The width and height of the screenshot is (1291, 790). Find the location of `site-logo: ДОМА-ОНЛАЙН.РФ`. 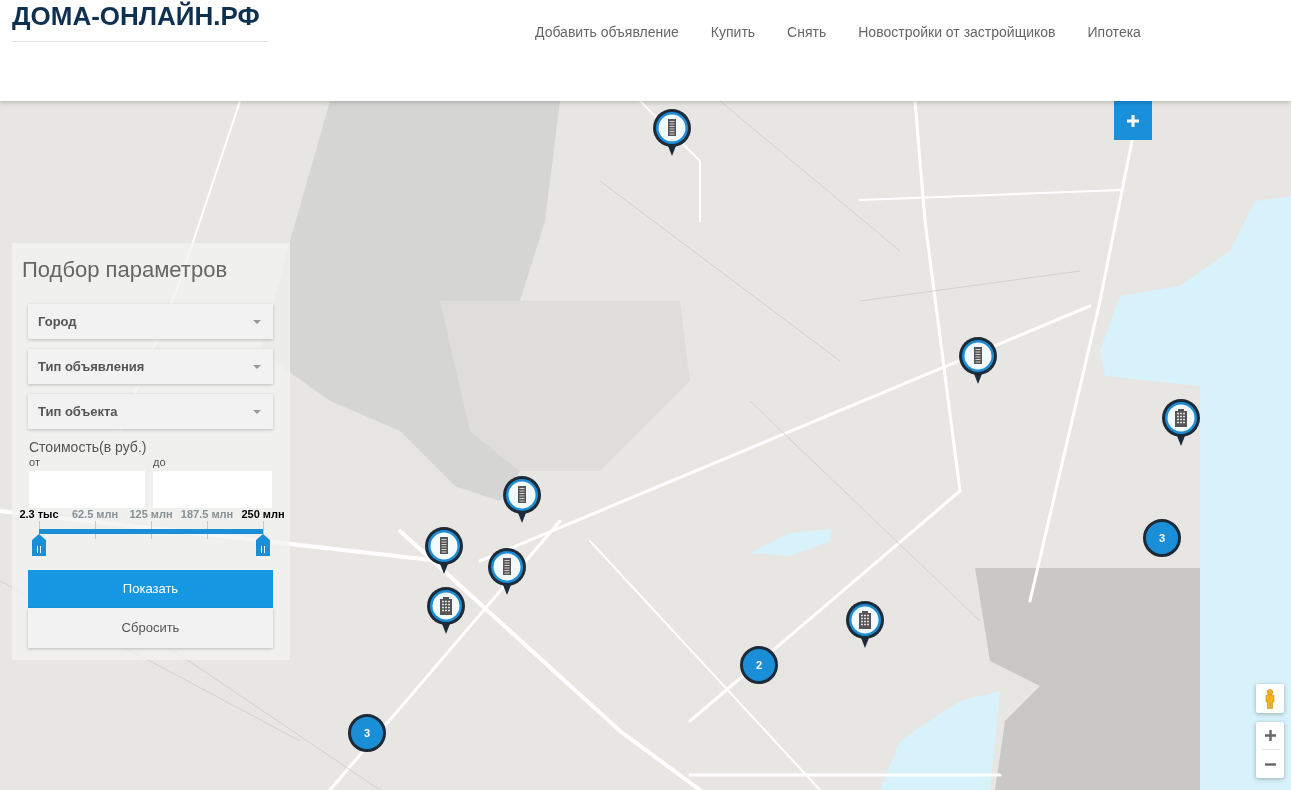

site-logo: ДОМА-ОНЛАЙН.РФ is located at coordinates (136, 16).